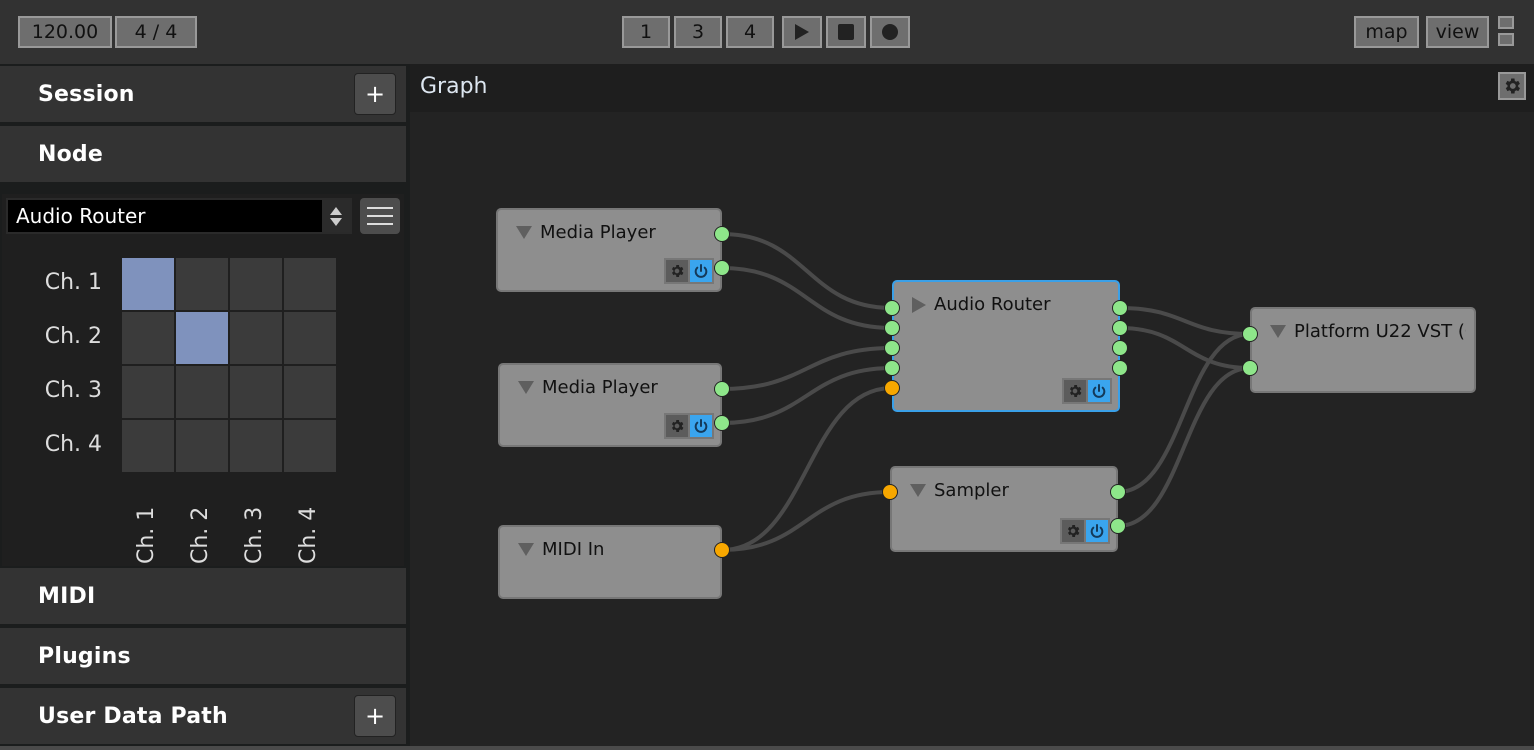  What do you see at coordinates (375, 716) in the screenshot?
I see `add-user-data-path-button: +` at bounding box center [375, 716].